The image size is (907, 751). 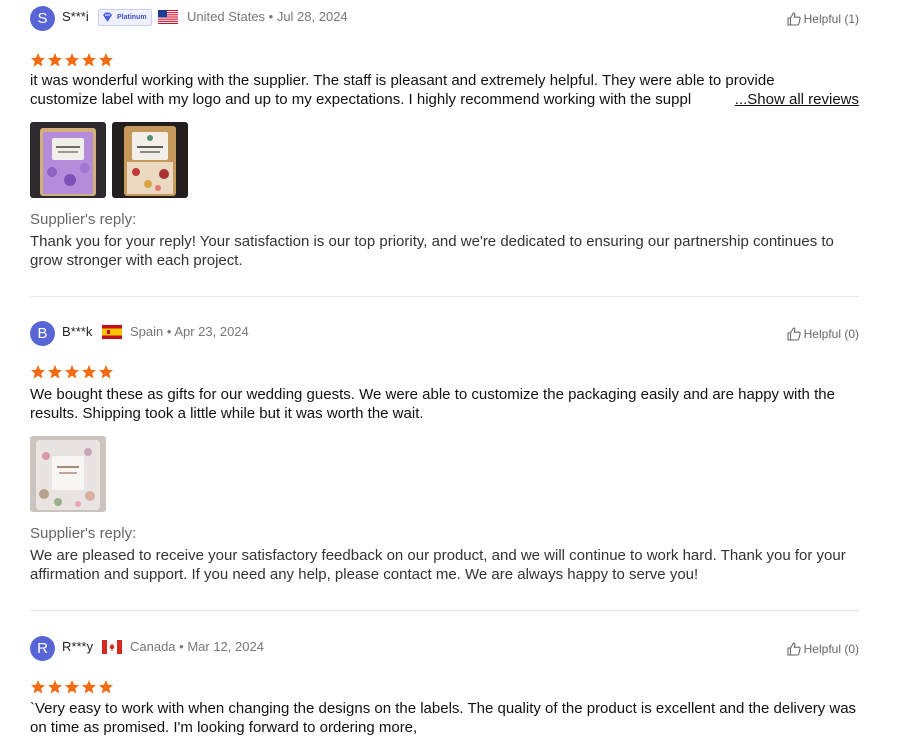 I want to click on show-all-reviews-link: ...Show all reviews, so click(x=796, y=99).